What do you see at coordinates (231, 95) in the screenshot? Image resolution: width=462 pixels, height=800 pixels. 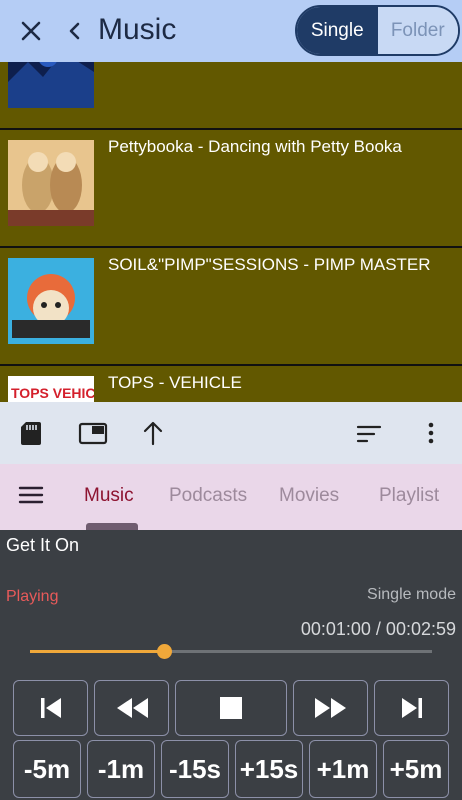 I see `list-item` at bounding box center [231, 95].